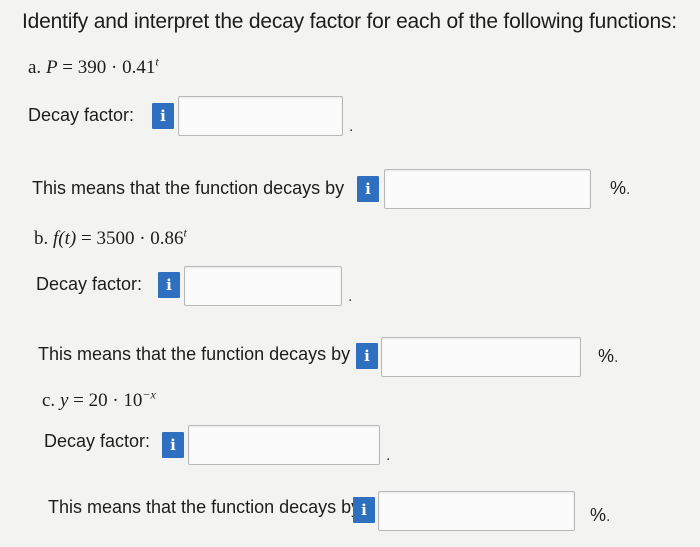 This screenshot has height=547, width=700. Describe the element at coordinates (167, 238) in the screenshot. I see `equation-base: 0.86` at that location.